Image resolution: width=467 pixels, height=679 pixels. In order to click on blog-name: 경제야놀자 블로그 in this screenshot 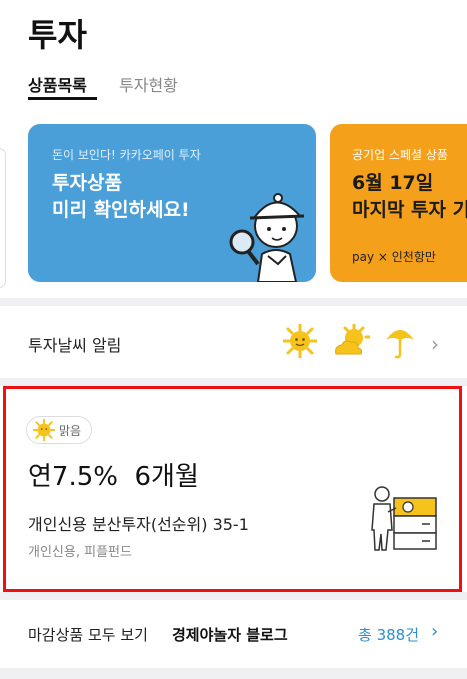, I will do `click(230, 635)`.